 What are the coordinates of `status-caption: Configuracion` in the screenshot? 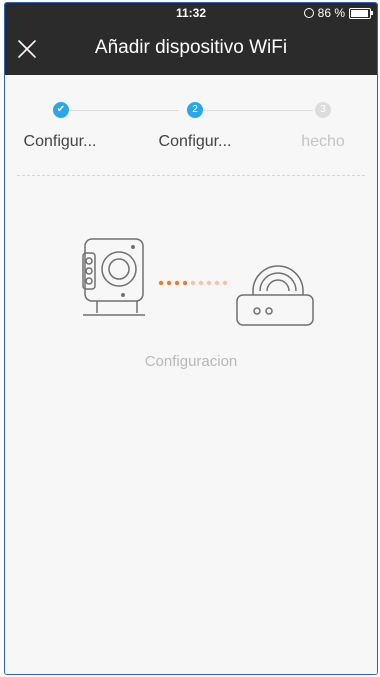 It's located at (191, 361).